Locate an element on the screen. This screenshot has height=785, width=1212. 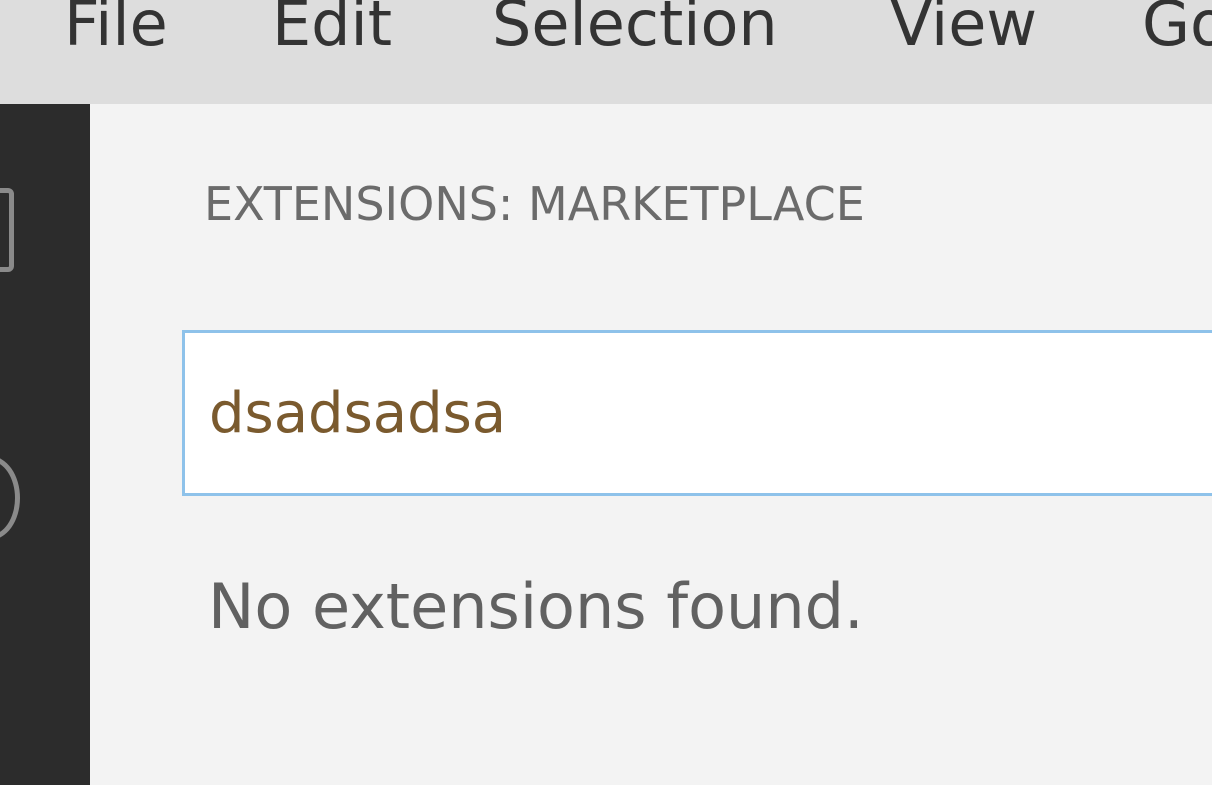
menu-bar: File Edit Selection View Go is located at coordinates (606, 52).